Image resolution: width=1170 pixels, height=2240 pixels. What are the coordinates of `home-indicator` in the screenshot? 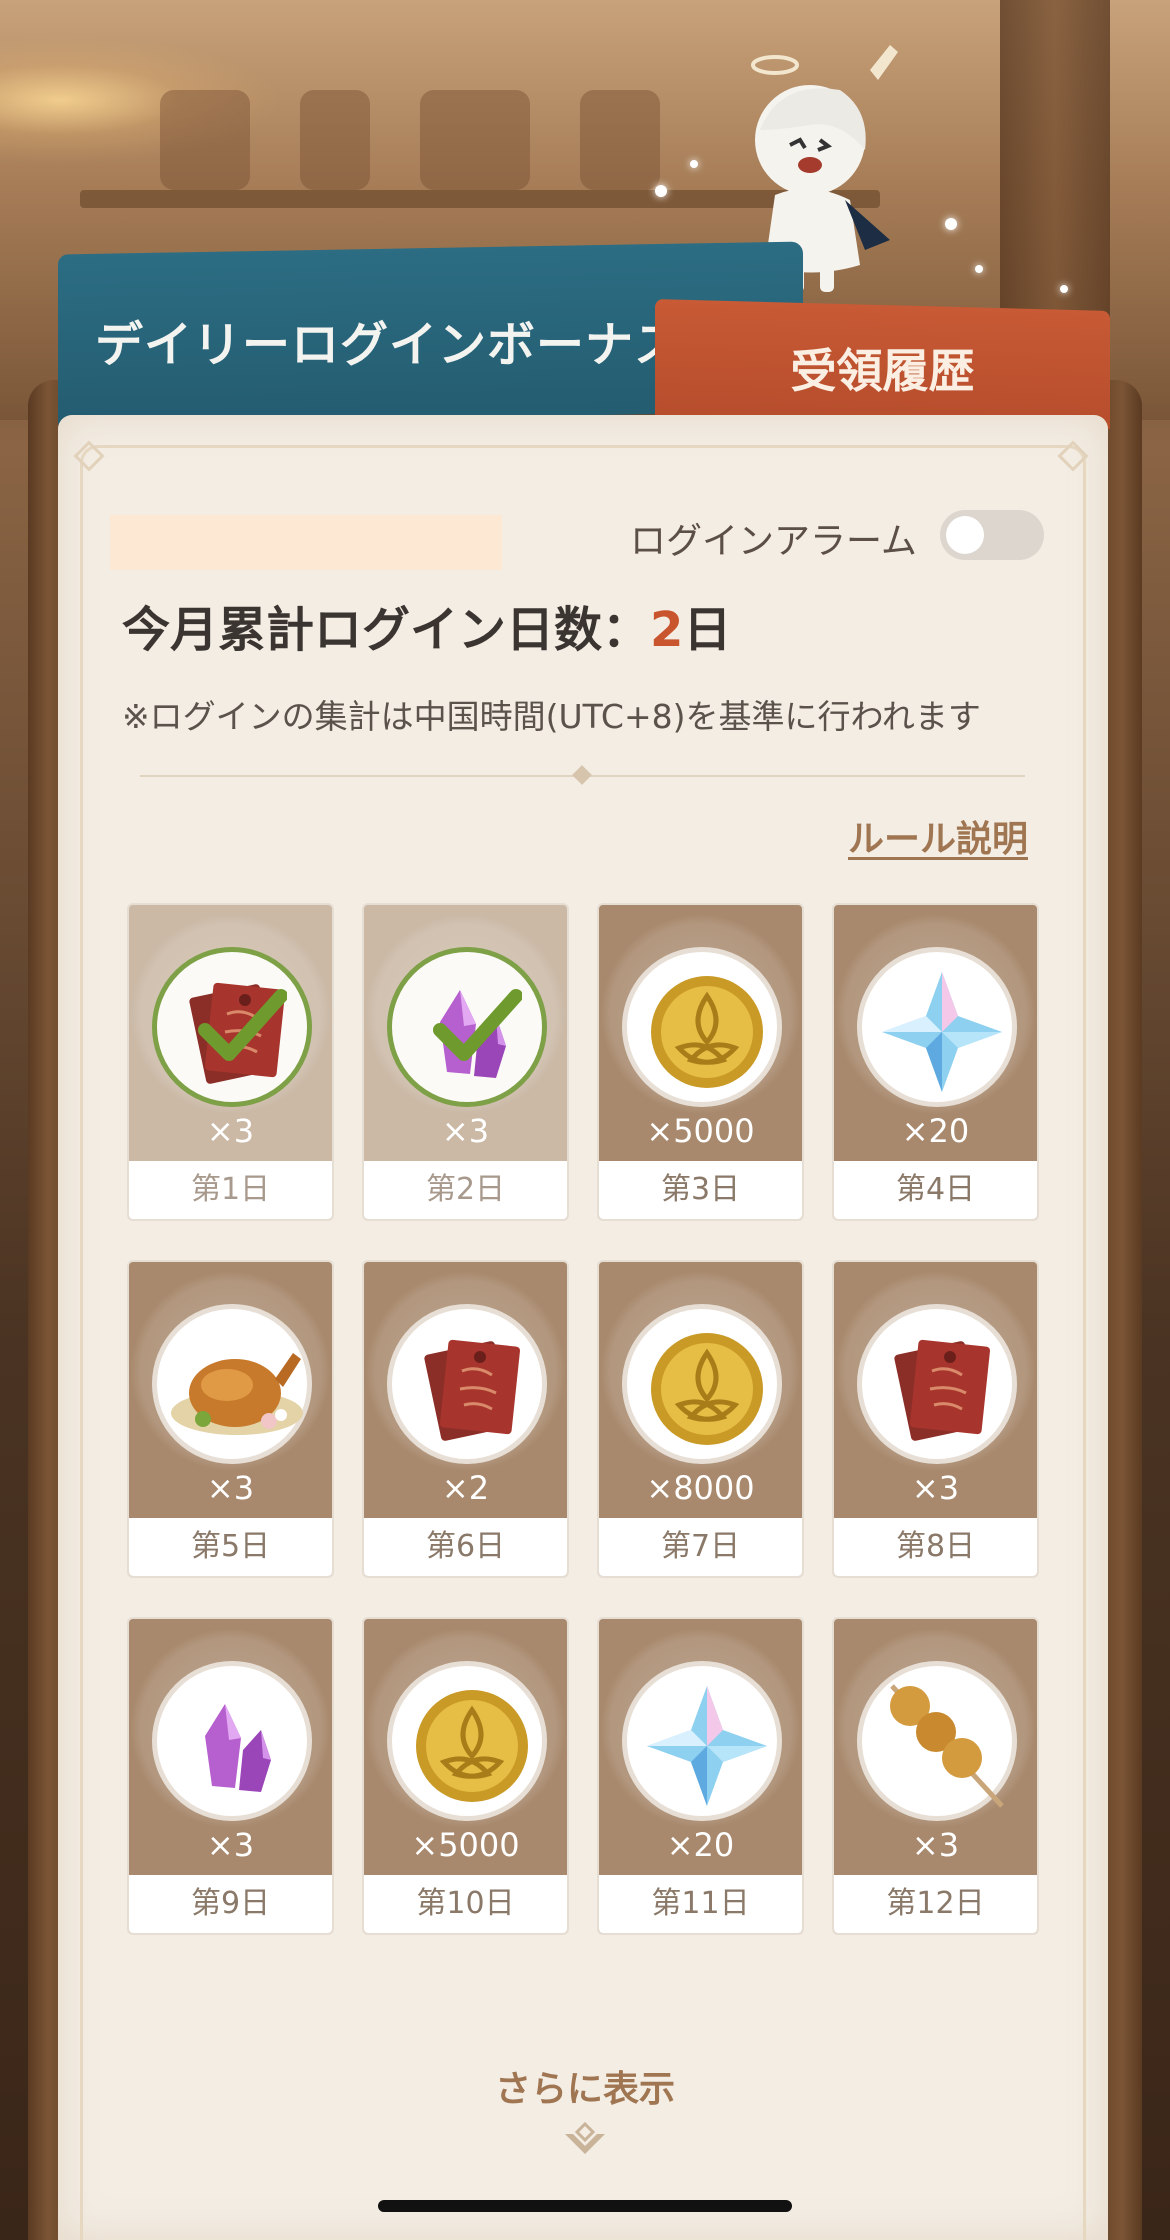 It's located at (585, 2206).